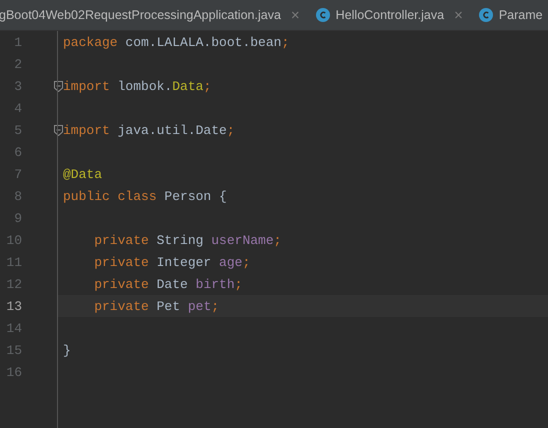 This screenshot has height=428, width=548. Describe the element at coordinates (17, 218) in the screenshot. I see `line-number: 9` at that location.